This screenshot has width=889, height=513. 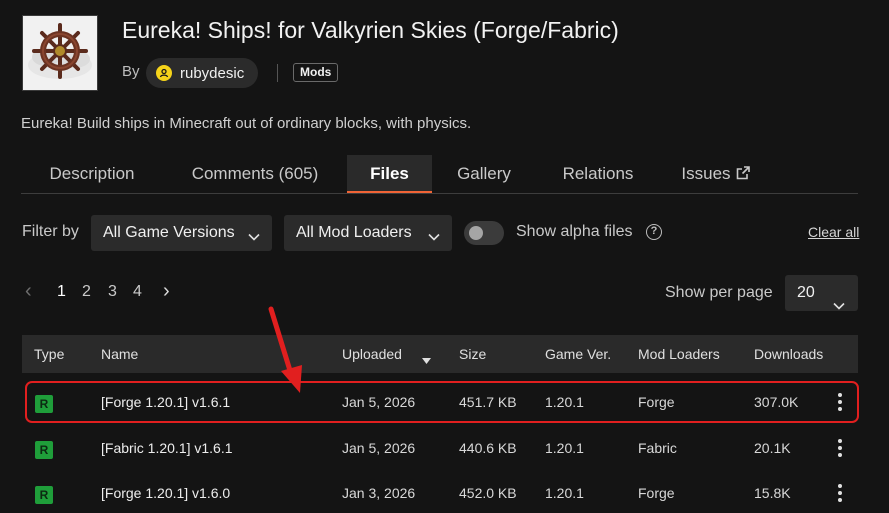 What do you see at coordinates (277, 73) in the screenshot?
I see `header-divider` at bounding box center [277, 73].